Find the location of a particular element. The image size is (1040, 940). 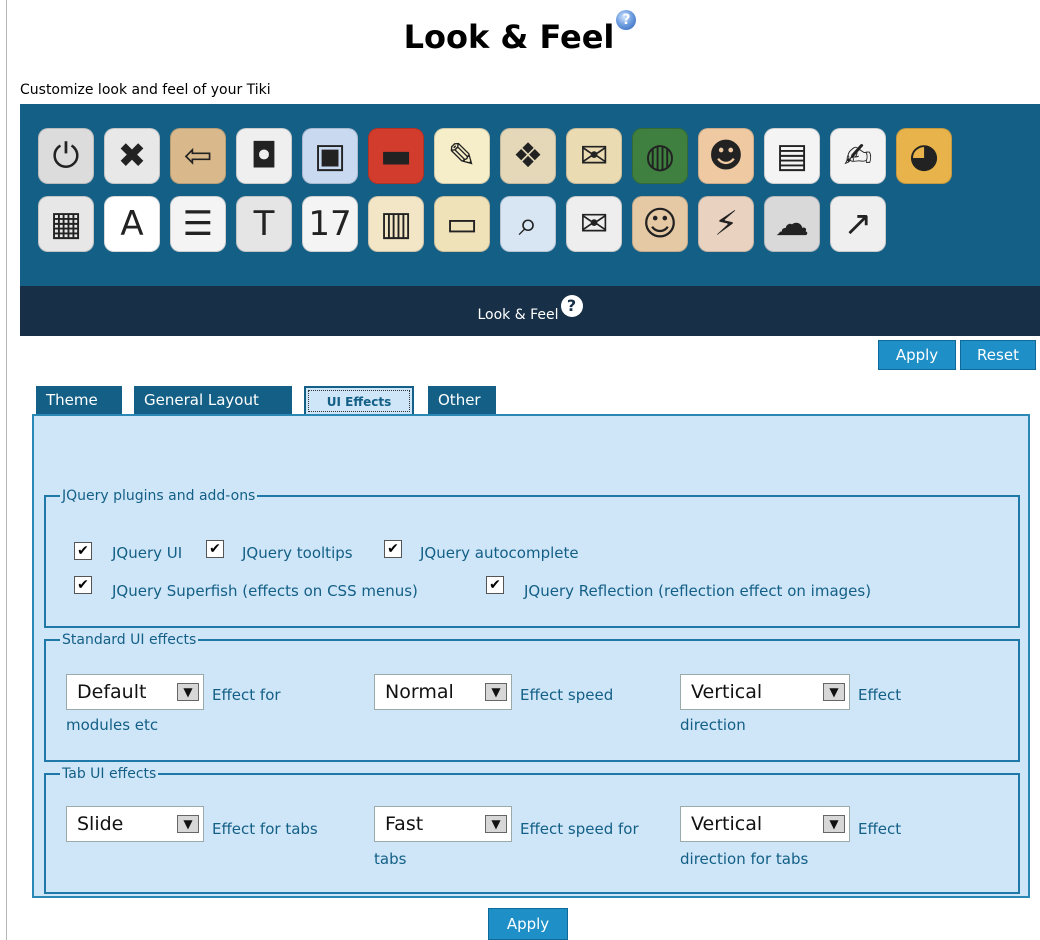

tab-other: Other is located at coordinates (462, 400).